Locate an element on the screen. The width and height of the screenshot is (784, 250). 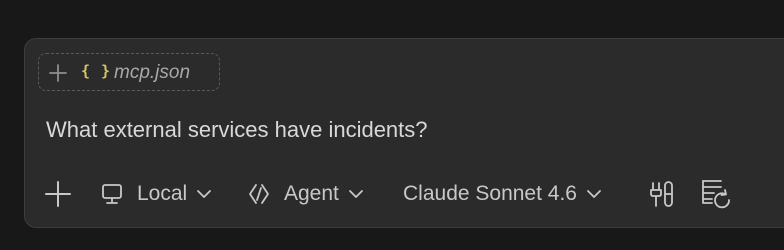
tools-icon is located at coordinates (662, 194).